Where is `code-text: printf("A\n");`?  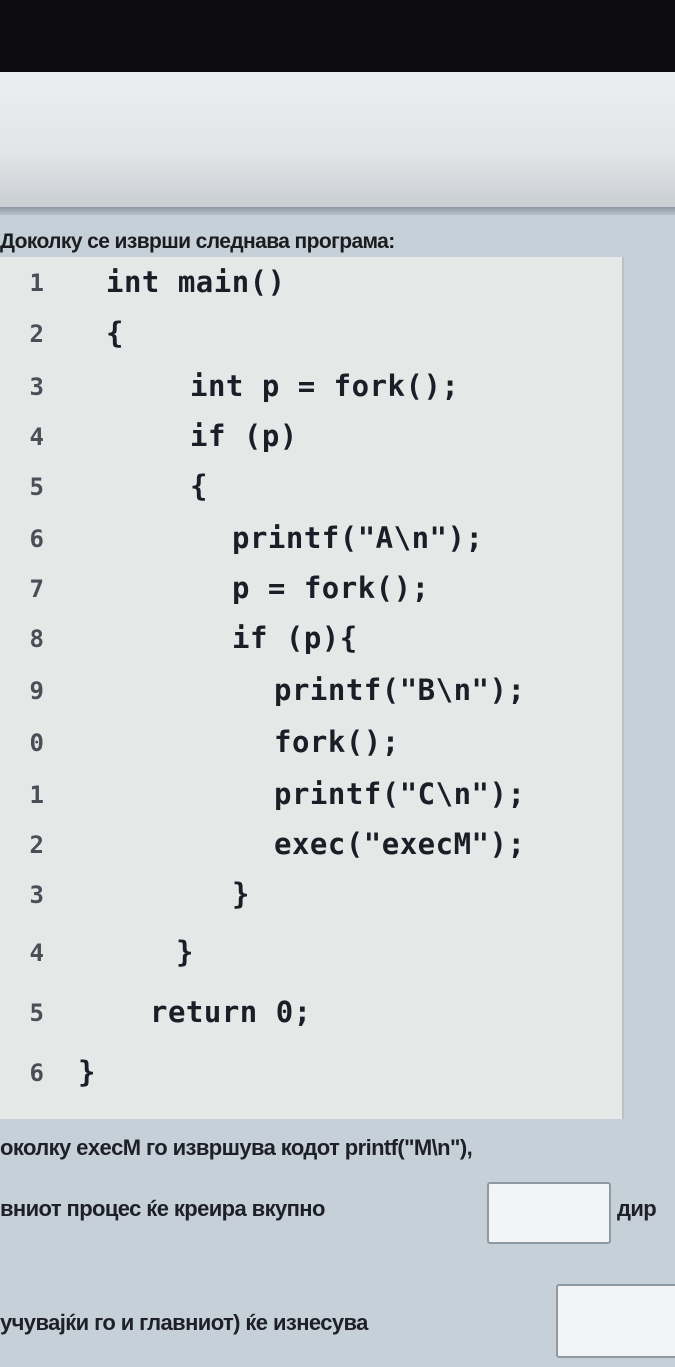
code-text: printf("A\n"); is located at coordinates (358, 538).